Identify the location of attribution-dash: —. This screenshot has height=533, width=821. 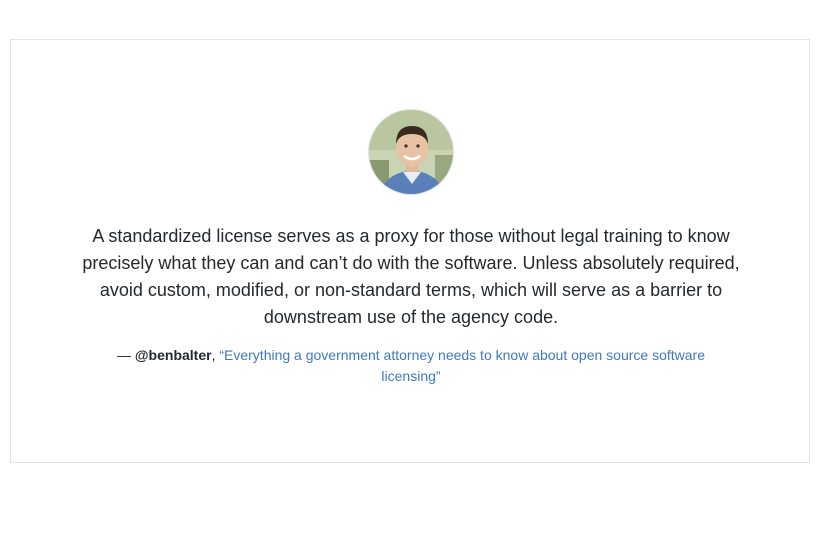
(126, 355).